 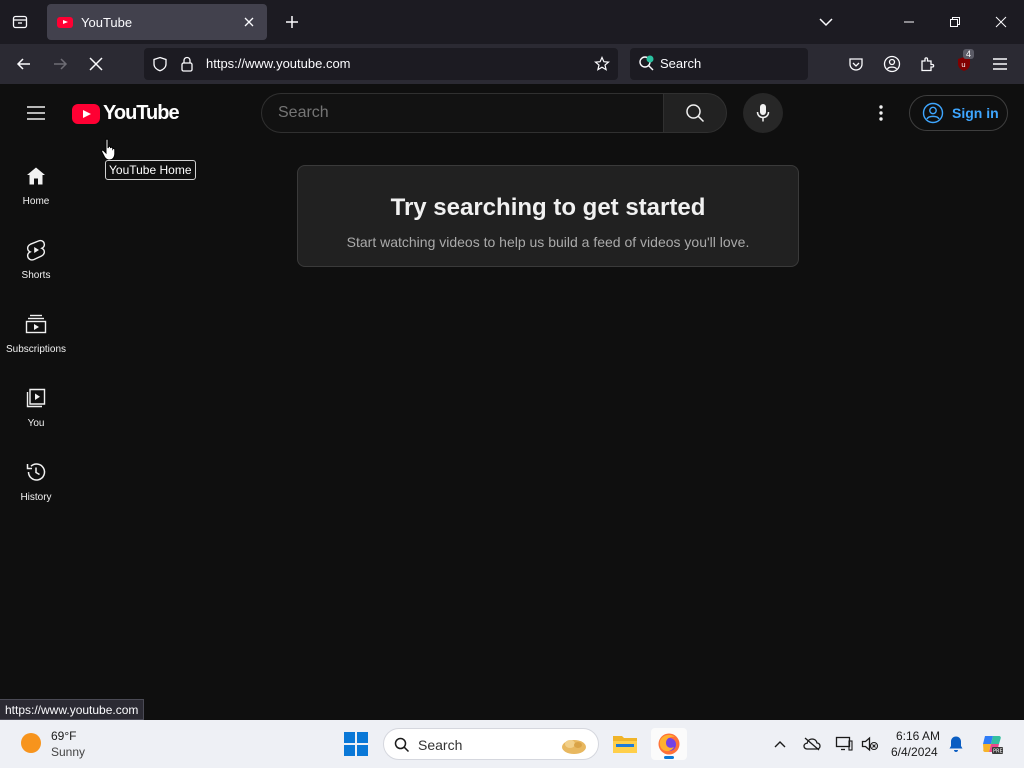 I want to click on svg-text: u, so click(x=963, y=65).